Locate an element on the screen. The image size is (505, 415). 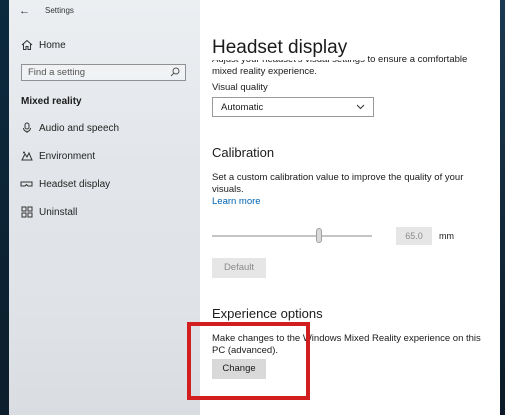
calibration-value-box: 65.0 is located at coordinates (414, 236).